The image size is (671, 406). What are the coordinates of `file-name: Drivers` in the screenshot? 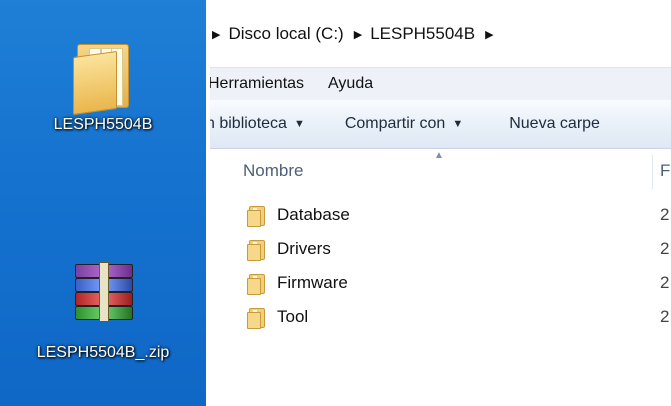 It's located at (304, 248).